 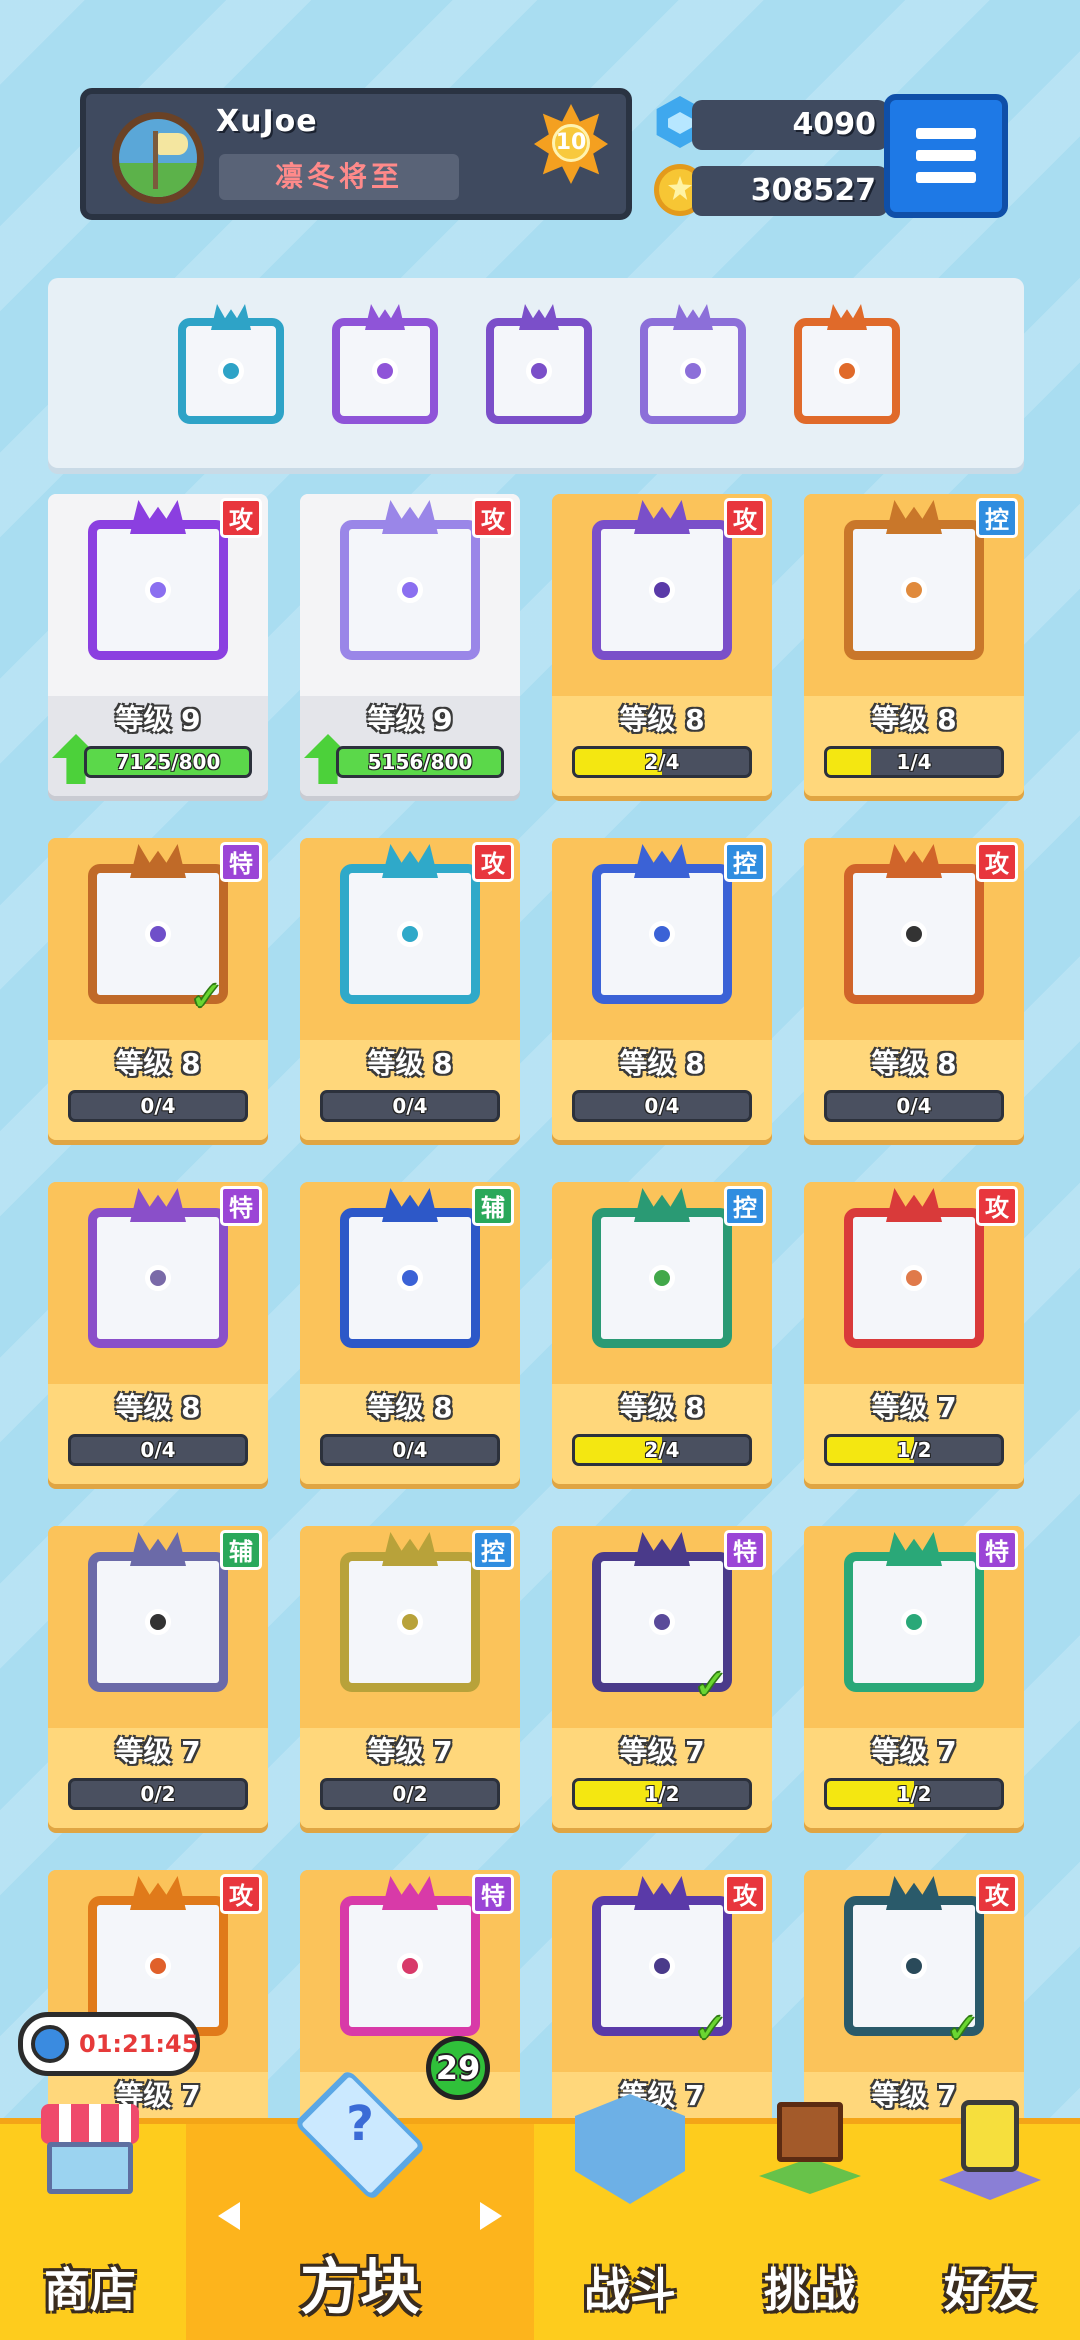 I want to click on avatar, so click(x=158, y=158).